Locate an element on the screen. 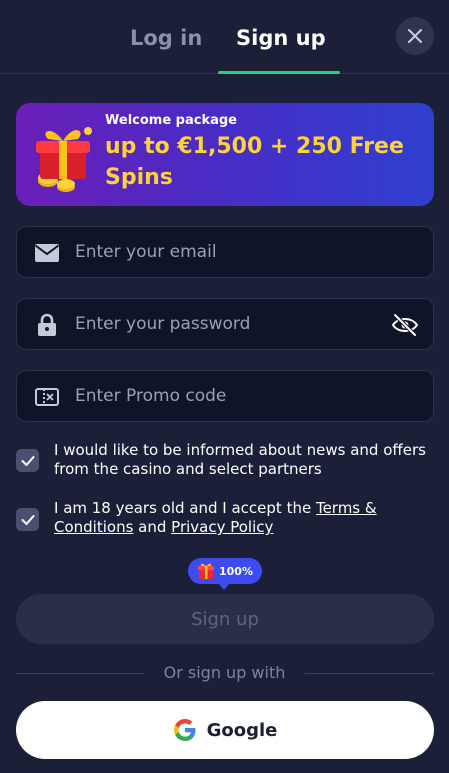  age-consent-checkbox is located at coordinates (27, 519).